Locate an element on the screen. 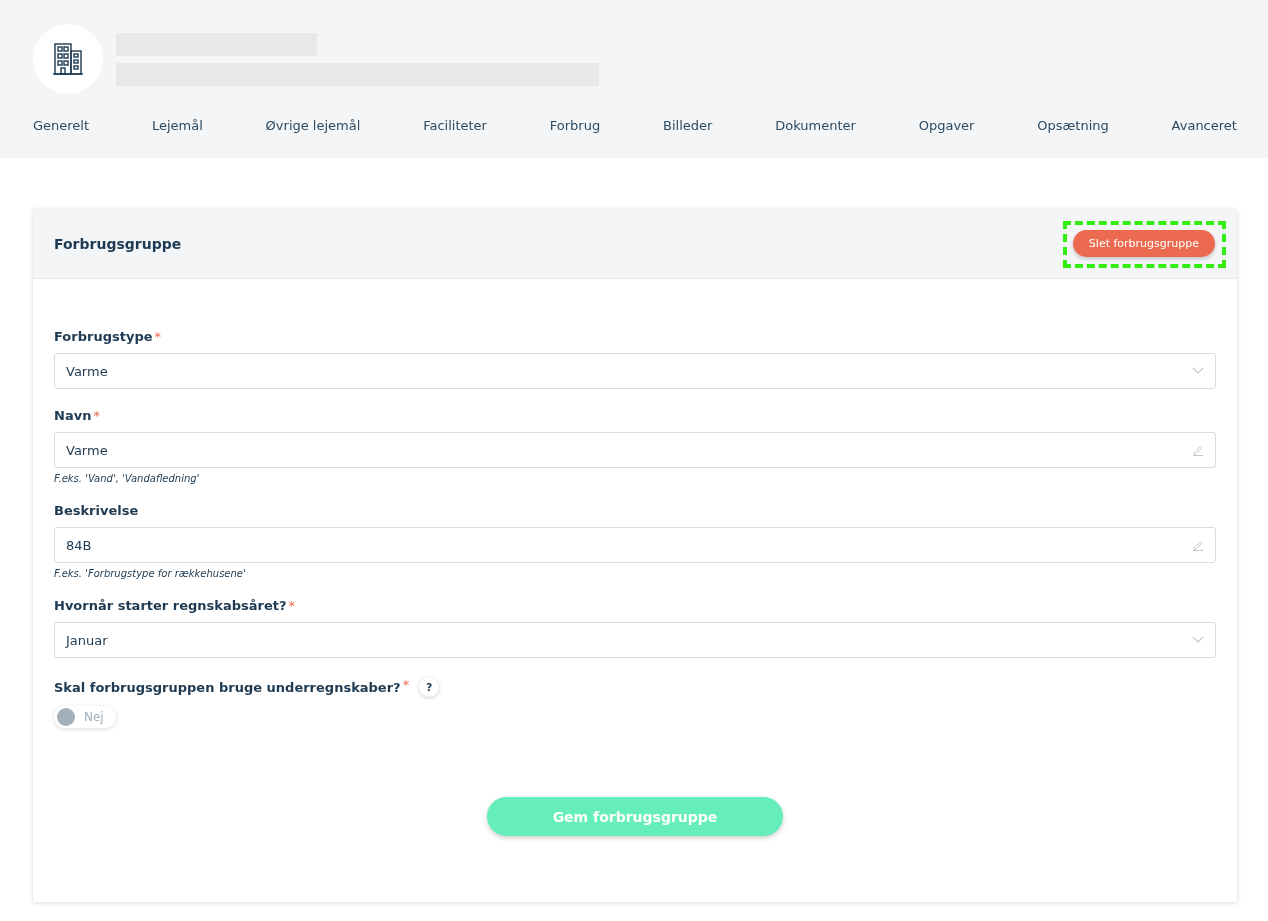 The height and width of the screenshot is (921, 1268). field-label: Navn is located at coordinates (73, 415).